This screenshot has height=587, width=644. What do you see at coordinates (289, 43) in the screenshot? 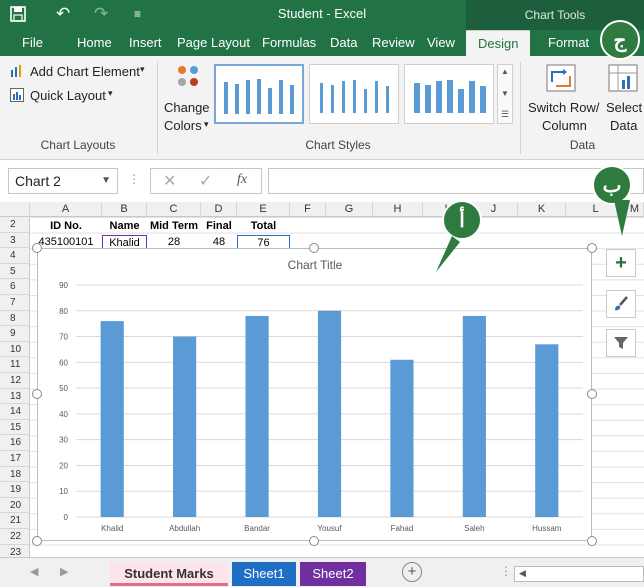
I see `tab-formulas: Formulas` at bounding box center [289, 43].